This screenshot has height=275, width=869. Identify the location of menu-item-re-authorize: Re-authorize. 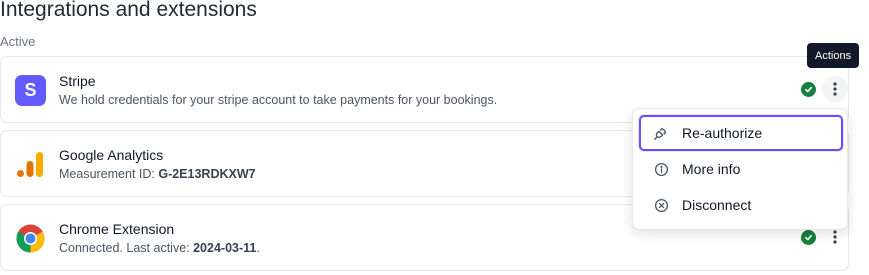
(741, 133).